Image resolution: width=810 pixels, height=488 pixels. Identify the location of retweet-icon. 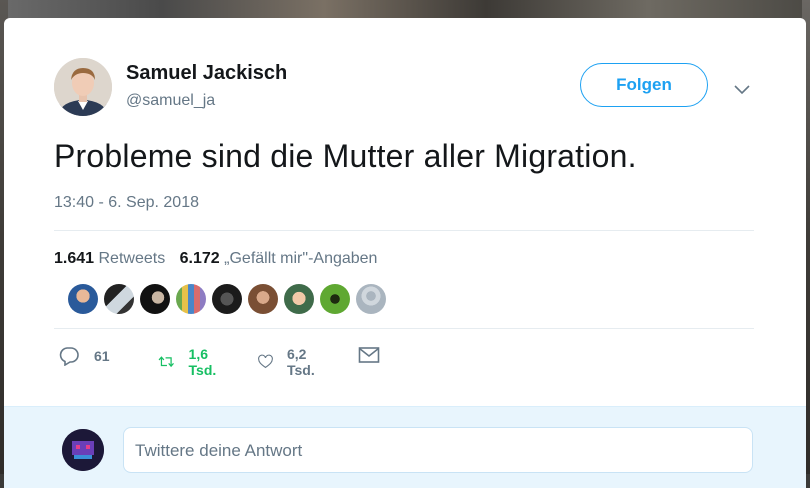
(166, 362).